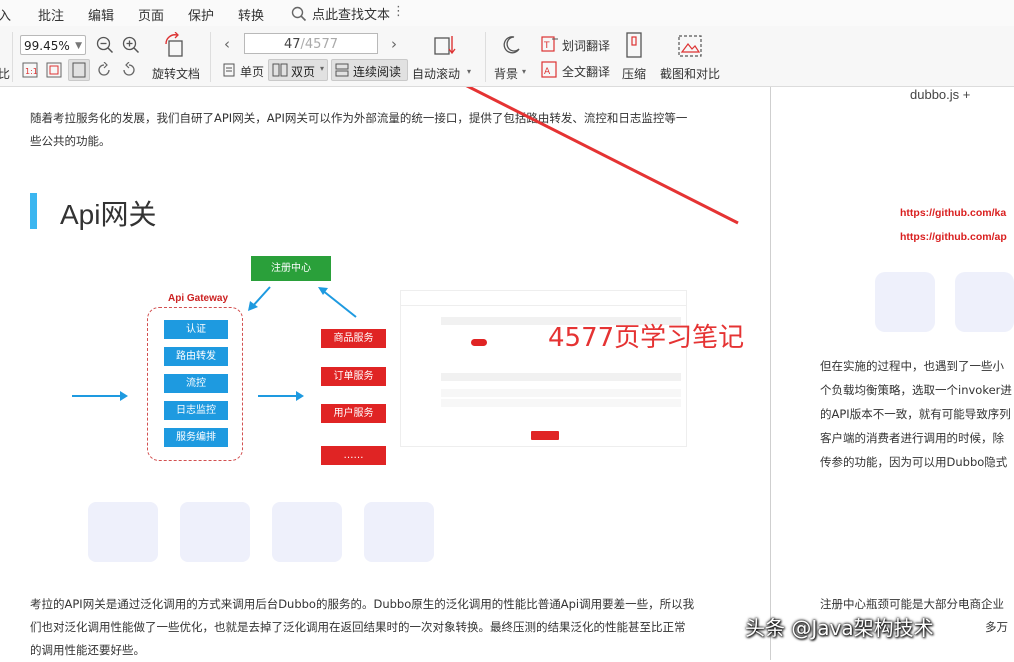 The height and width of the screenshot is (662, 1014). Describe the element at coordinates (299, 13) in the screenshot. I see `search-icon` at that location.